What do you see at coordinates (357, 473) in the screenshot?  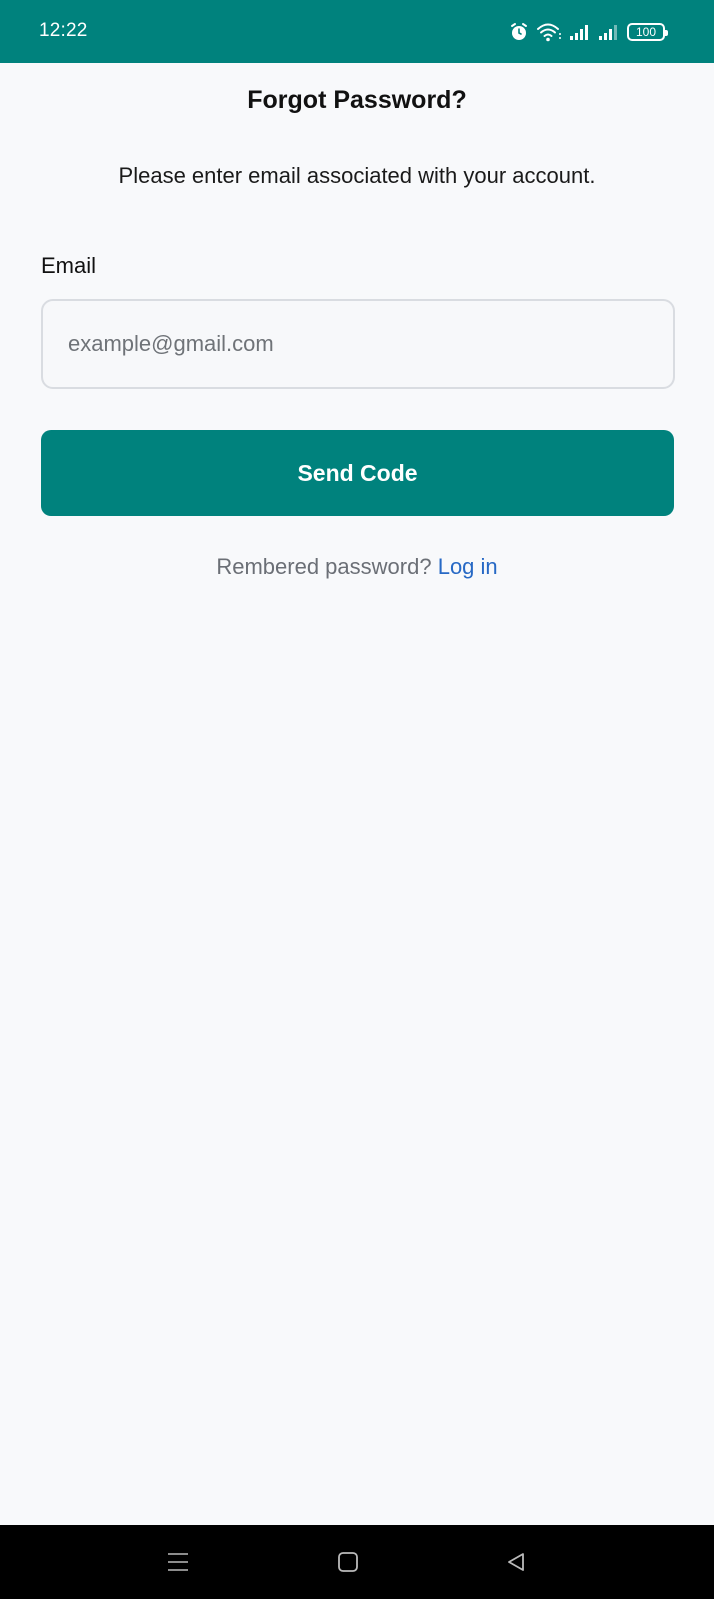 I see `send-code-button: Send Code` at bounding box center [357, 473].